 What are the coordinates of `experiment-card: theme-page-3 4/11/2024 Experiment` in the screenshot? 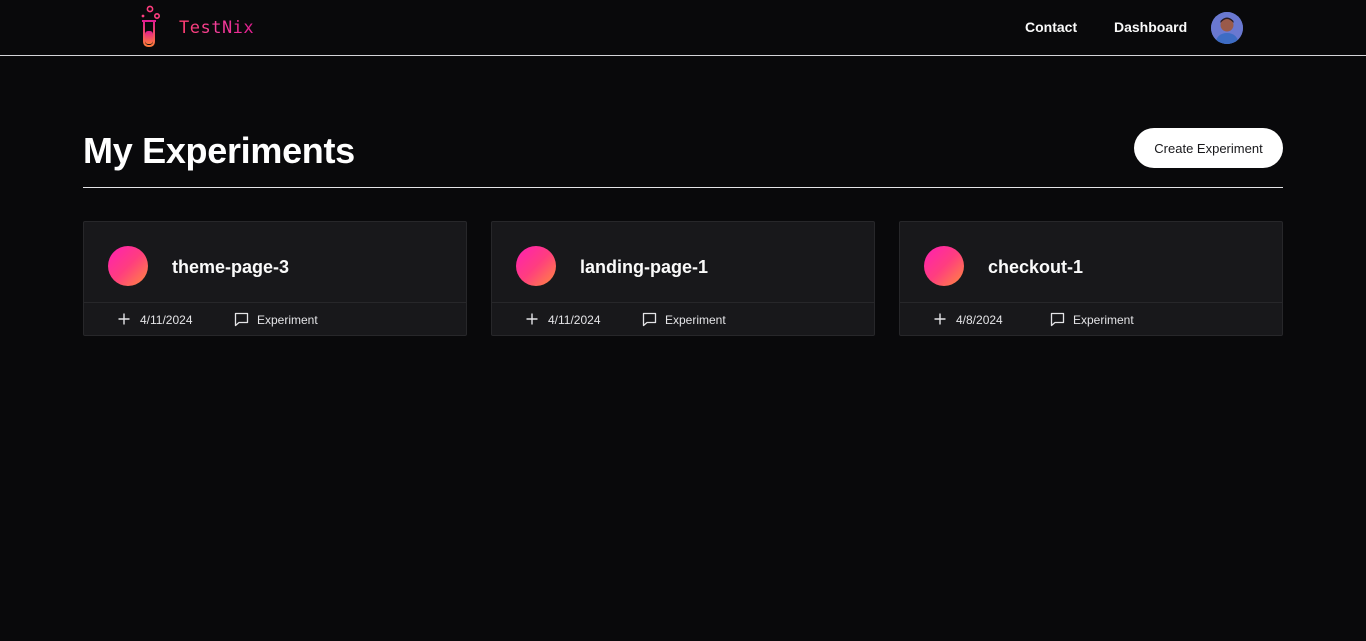 It's located at (275, 278).